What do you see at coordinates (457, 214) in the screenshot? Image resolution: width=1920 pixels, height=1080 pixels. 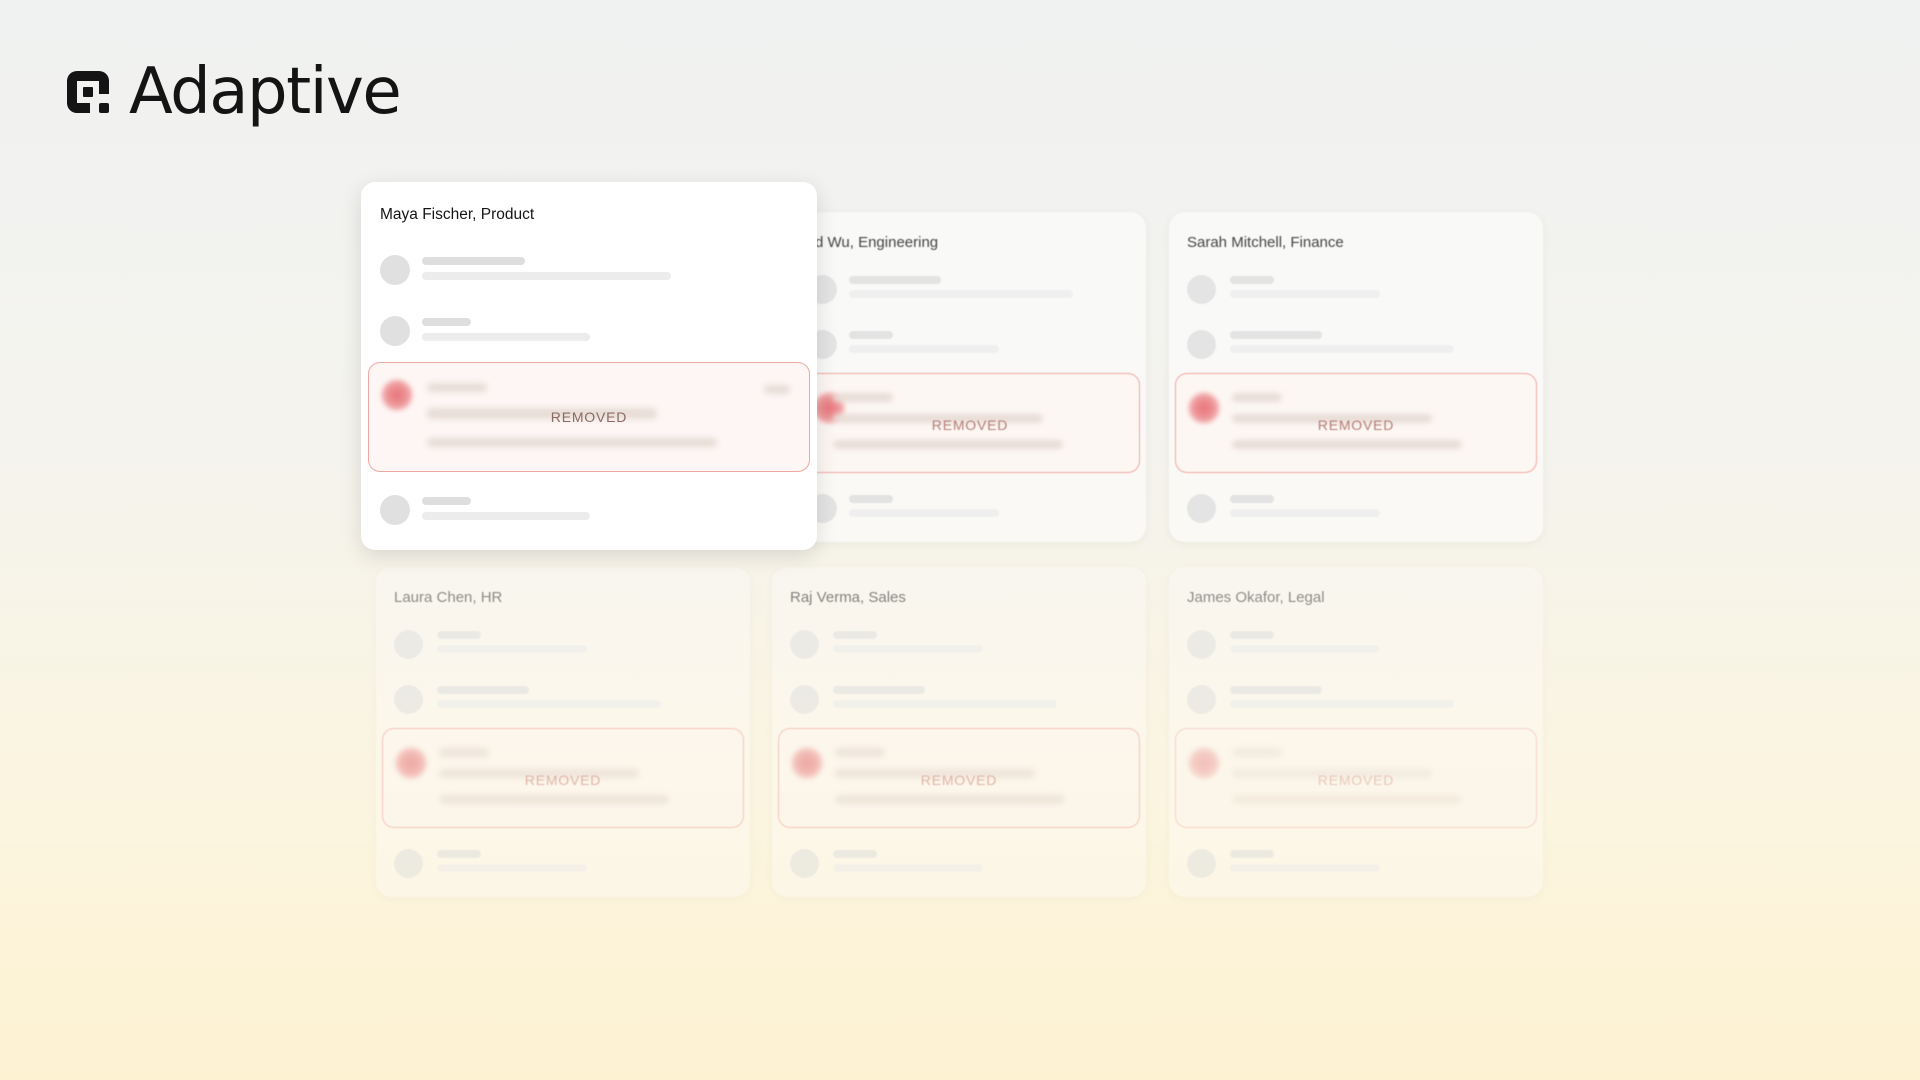 I see `card-title: Maya Fischer, Product` at bounding box center [457, 214].